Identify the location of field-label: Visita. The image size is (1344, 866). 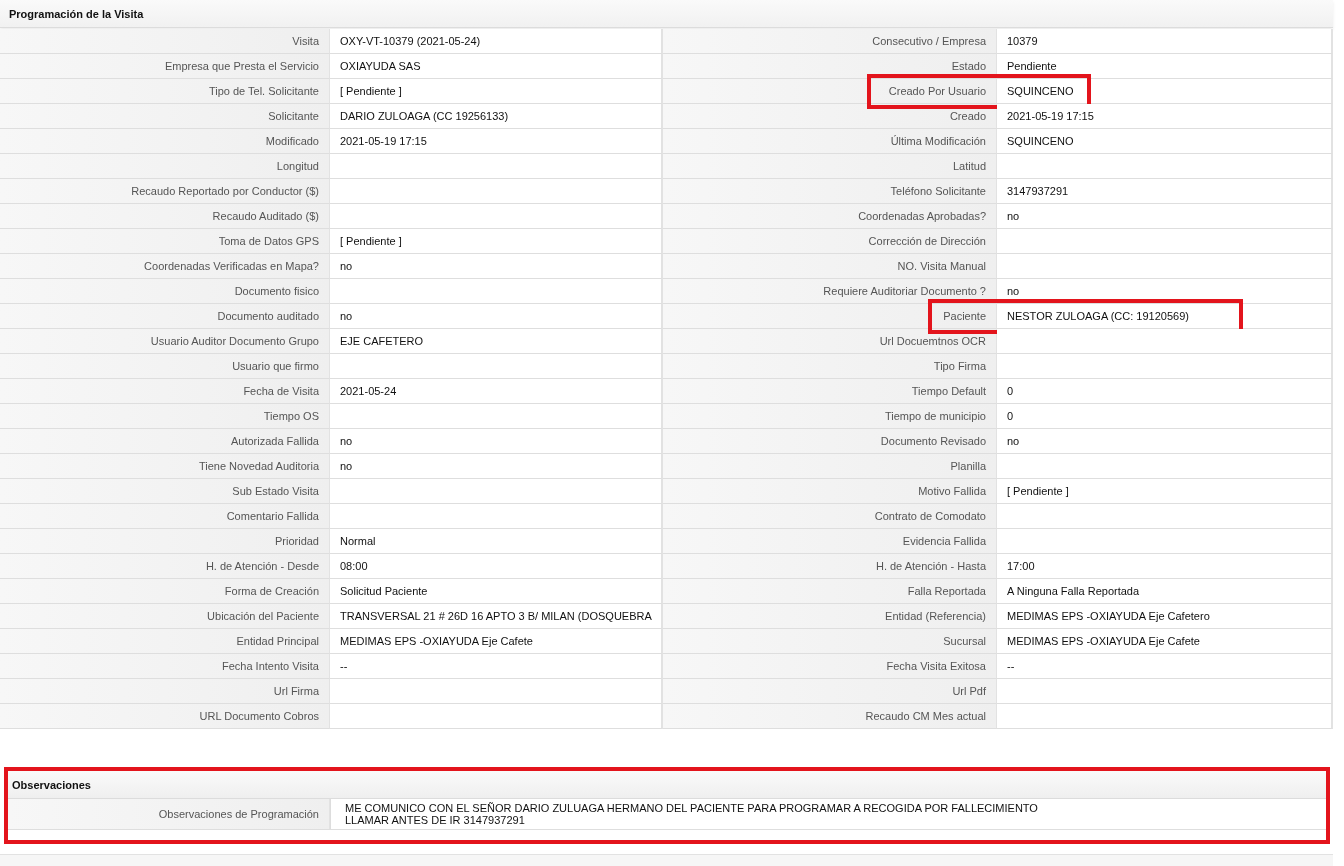
(165, 41).